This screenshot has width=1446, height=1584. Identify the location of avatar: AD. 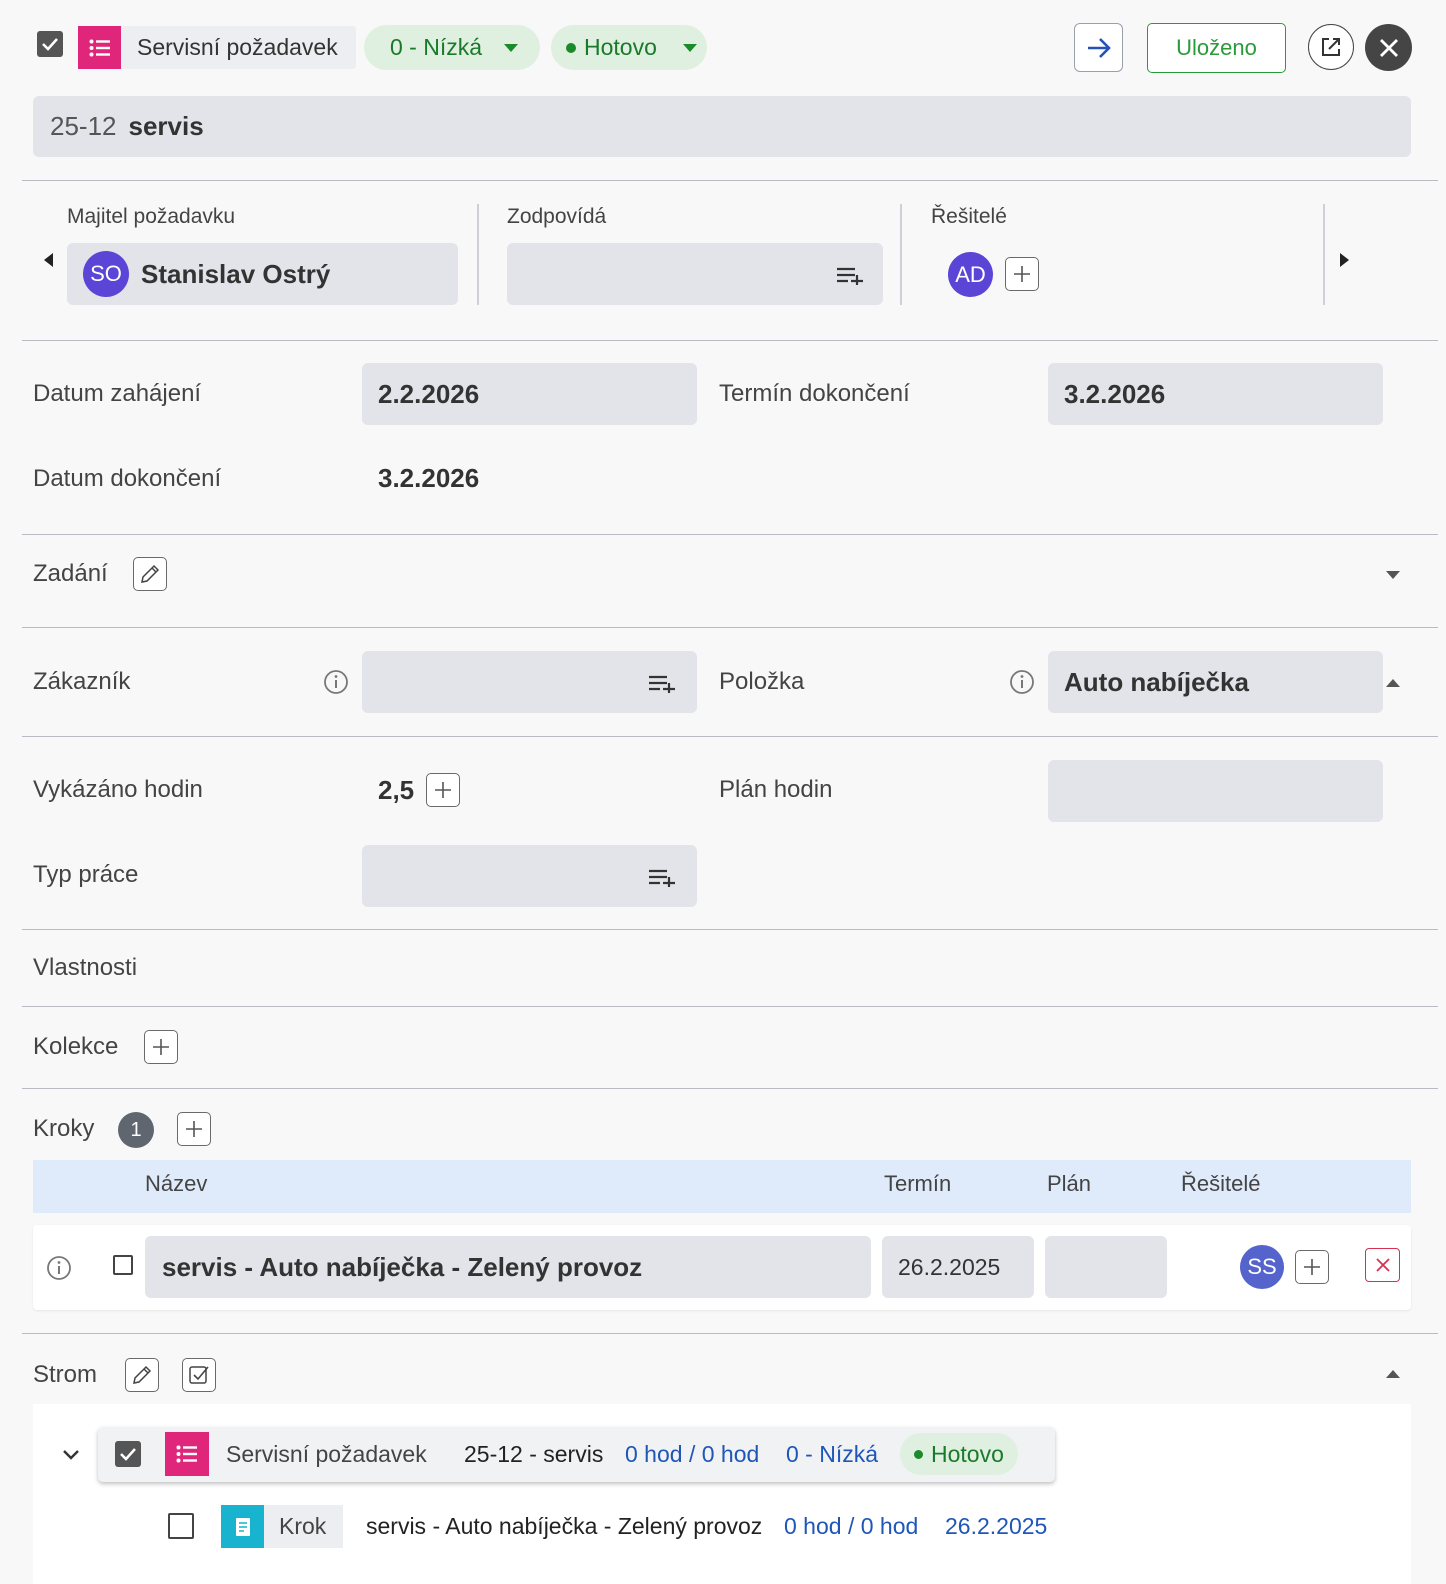
(970, 274).